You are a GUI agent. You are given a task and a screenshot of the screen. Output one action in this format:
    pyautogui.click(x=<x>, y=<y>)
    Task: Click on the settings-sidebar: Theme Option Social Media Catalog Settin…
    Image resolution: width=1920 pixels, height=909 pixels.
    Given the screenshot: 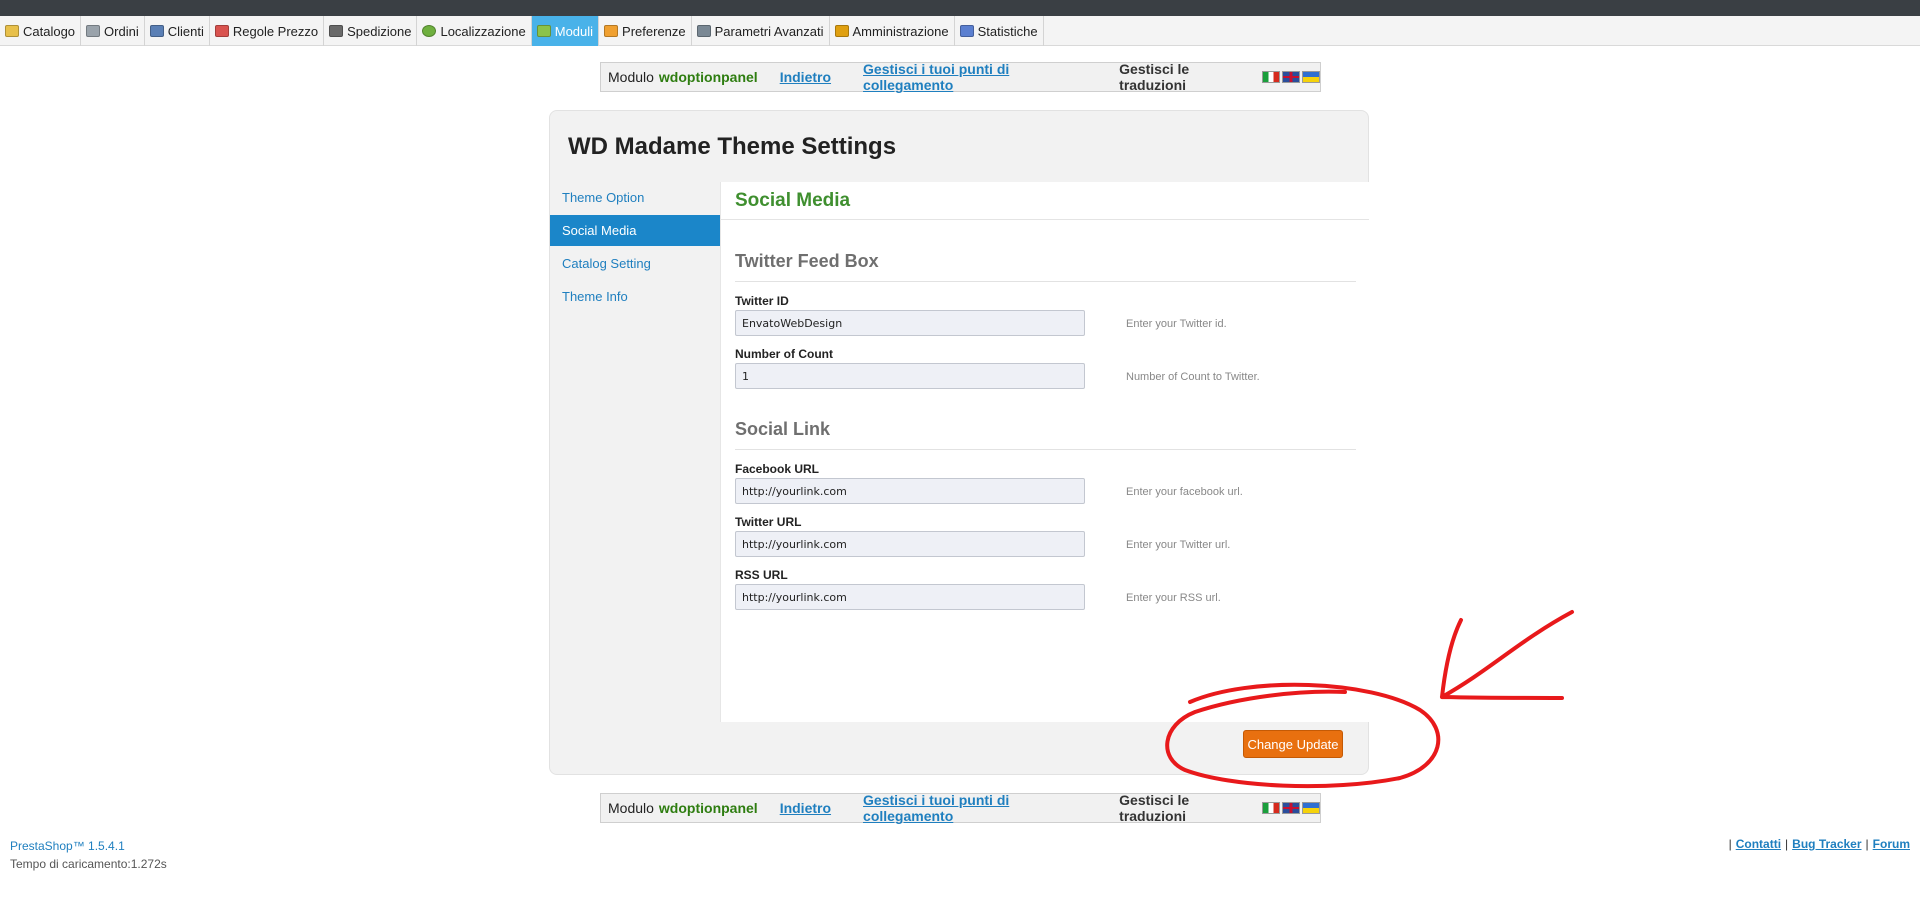 What is the action you would take?
    pyautogui.click(x=635, y=248)
    